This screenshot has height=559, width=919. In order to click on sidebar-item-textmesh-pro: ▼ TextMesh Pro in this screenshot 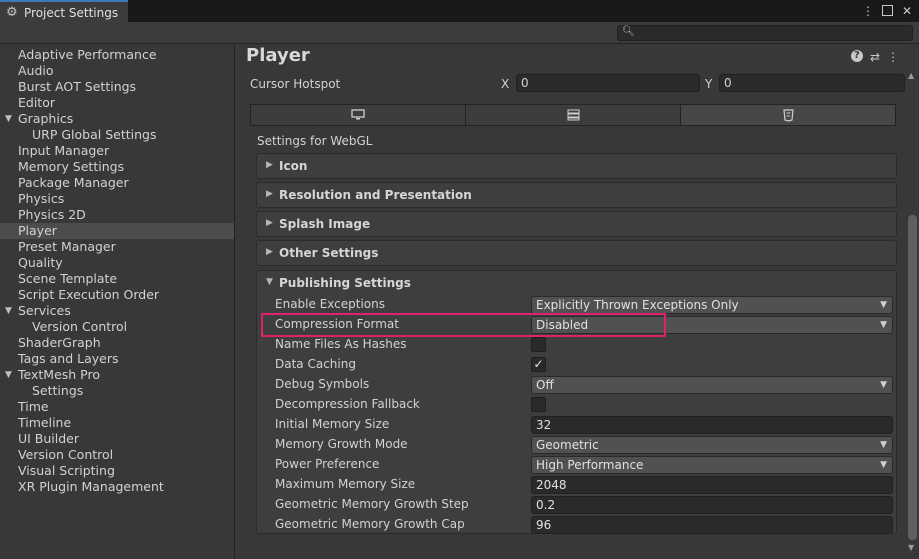, I will do `click(117, 375)`.